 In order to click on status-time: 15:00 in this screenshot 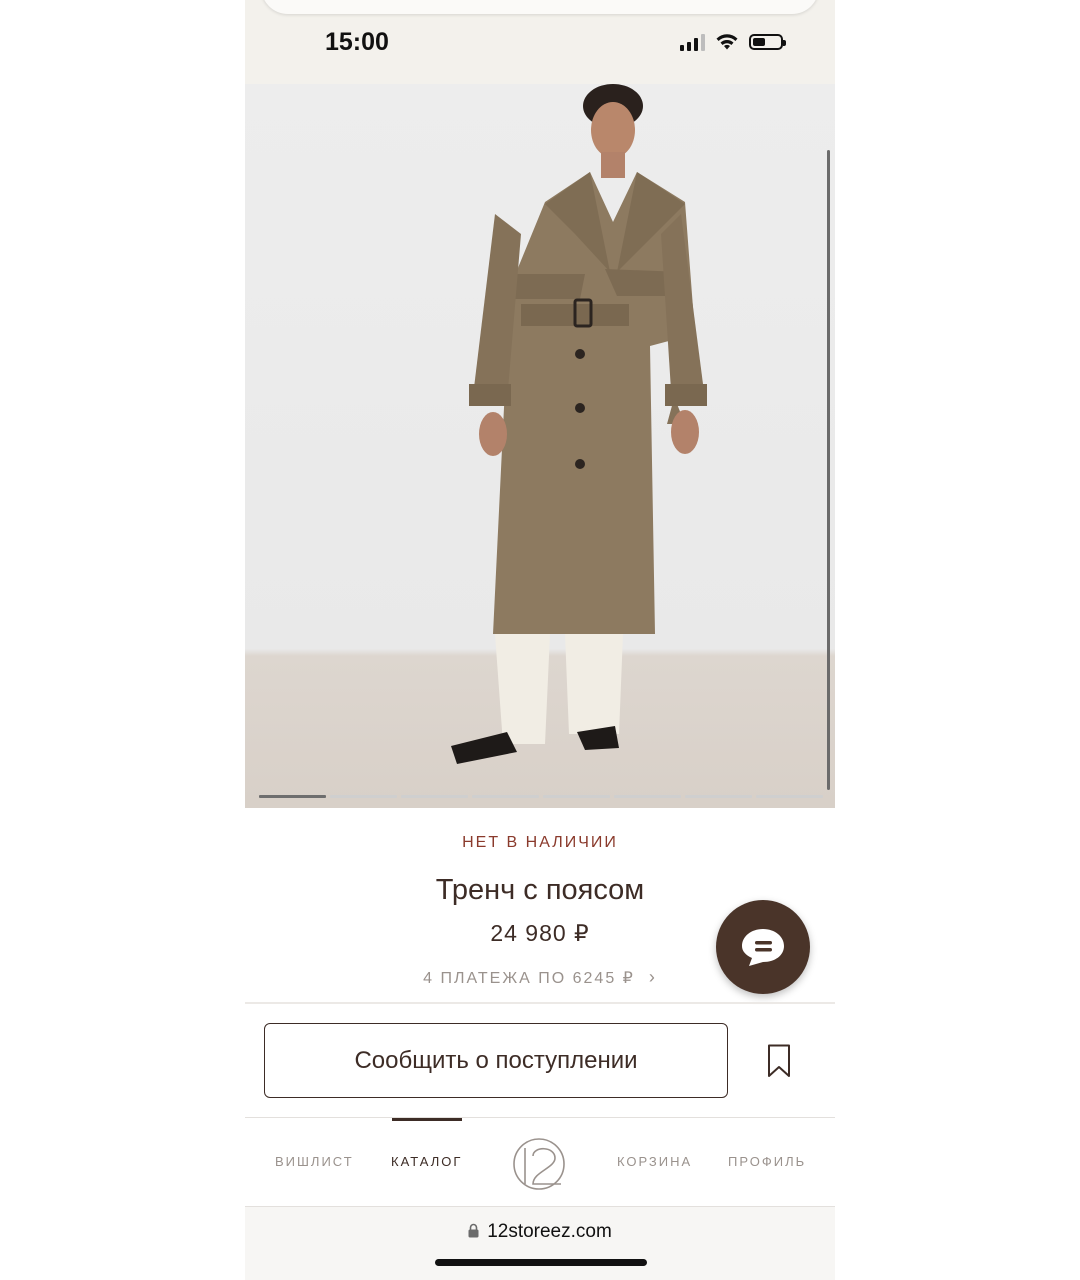, I will do `click(357, 42)`.